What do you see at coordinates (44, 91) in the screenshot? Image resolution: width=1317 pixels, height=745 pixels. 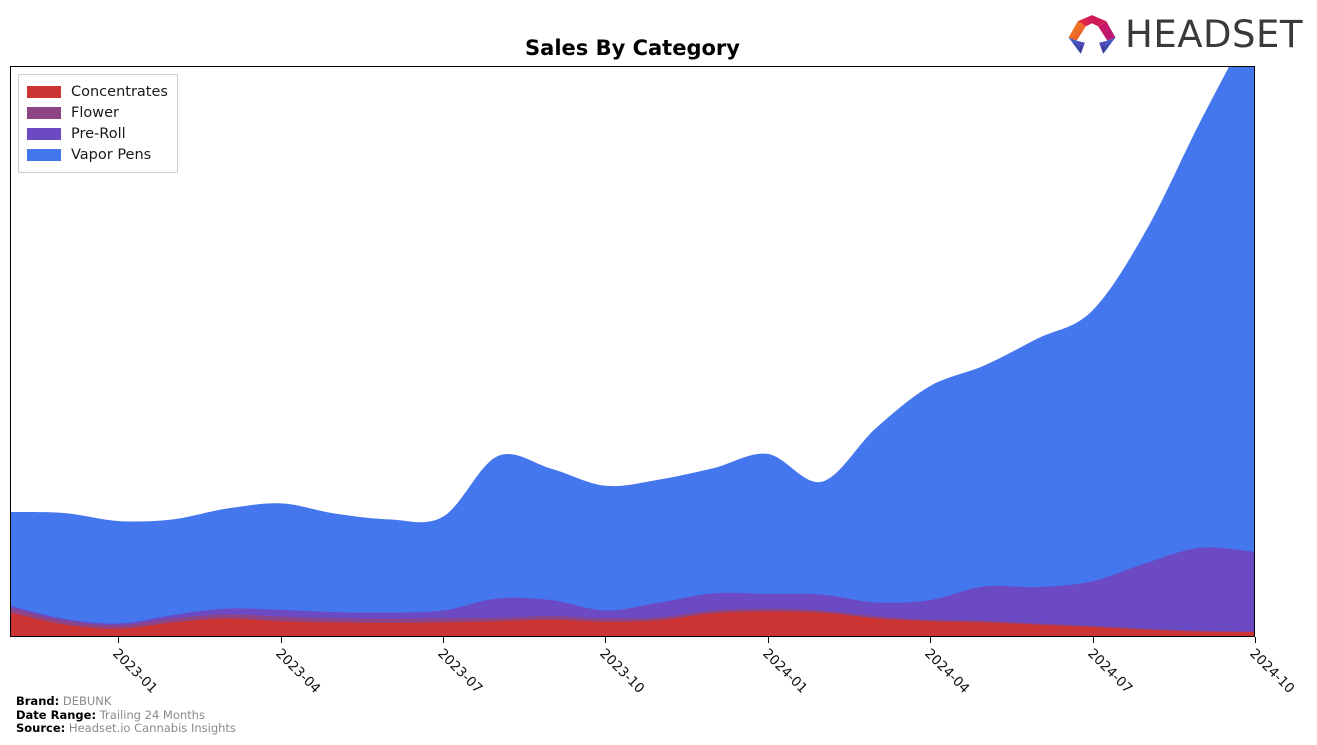 I see `legend-swatch-concentrates` at bounding box center [44, 91].